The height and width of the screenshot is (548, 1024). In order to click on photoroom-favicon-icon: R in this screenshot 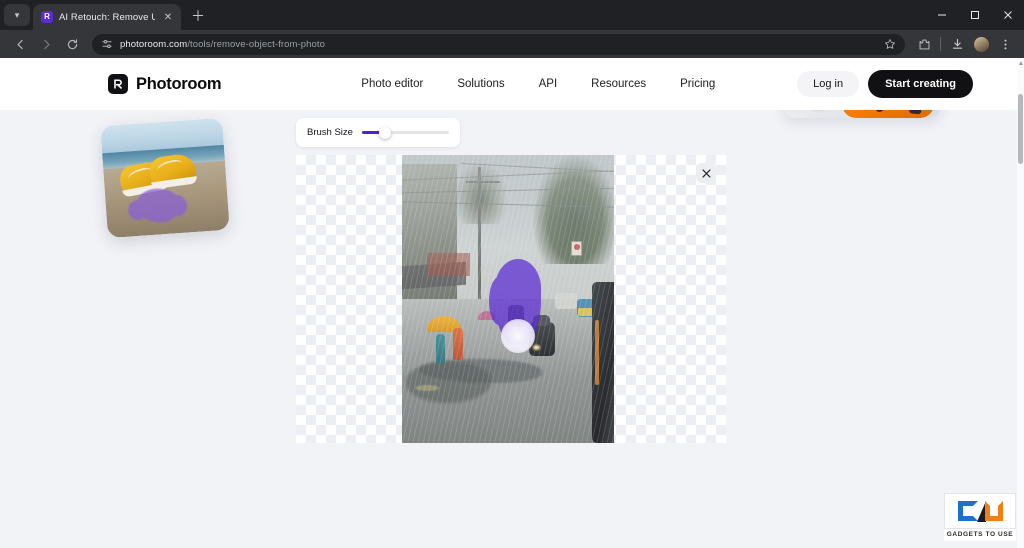, I will do `click(47, 17)`.